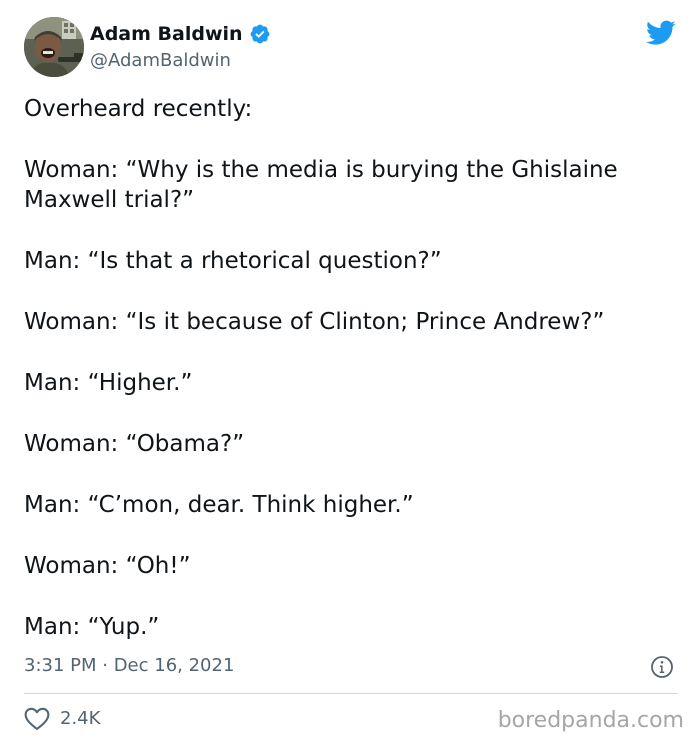  What do you see at coordinates (590, 720) in the screenshot?
I see `watermark: boredpanda.com` at bounding box center [590, 720].